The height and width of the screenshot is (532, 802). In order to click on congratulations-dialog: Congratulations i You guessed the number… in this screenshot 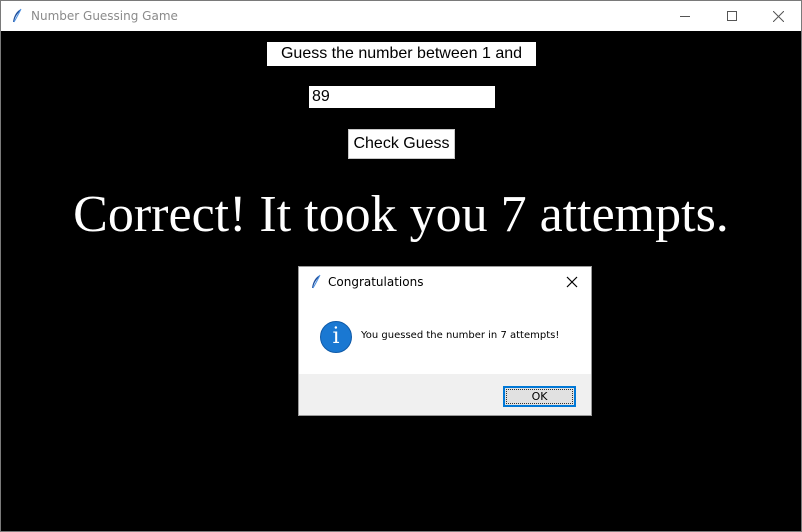, I will do `click(445, 341)`.